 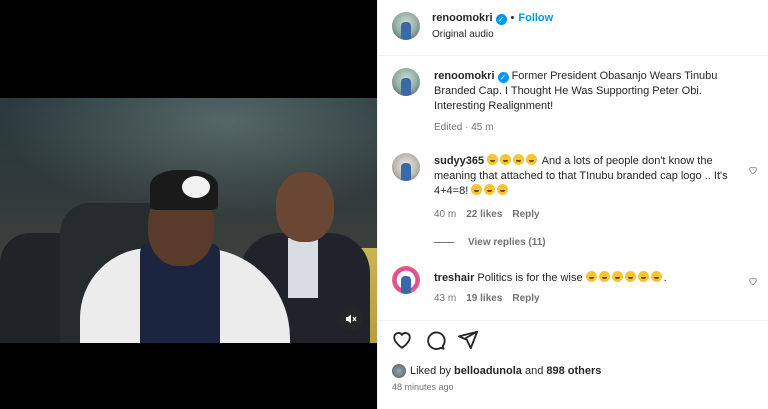 I want to click on liked-by-and: and, so click(x=534, y=371).